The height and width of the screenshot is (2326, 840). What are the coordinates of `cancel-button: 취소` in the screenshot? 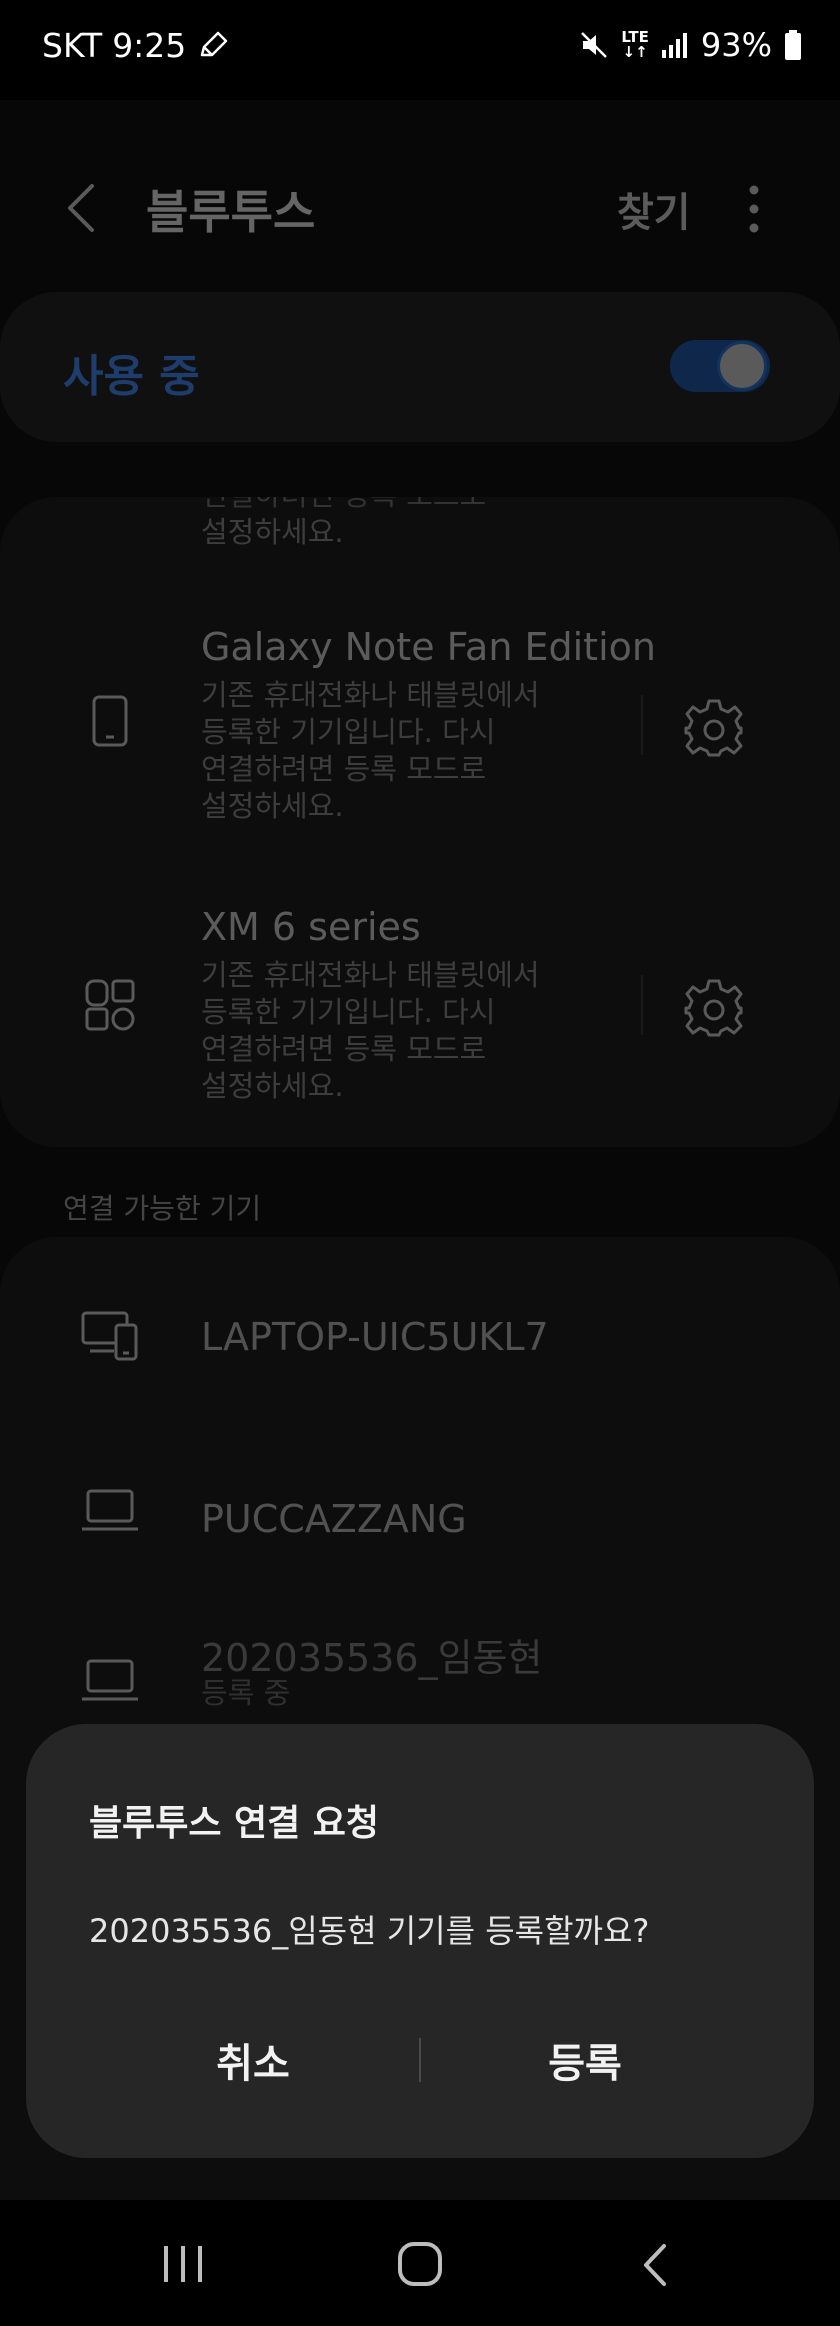 It's located at (253, 2060).